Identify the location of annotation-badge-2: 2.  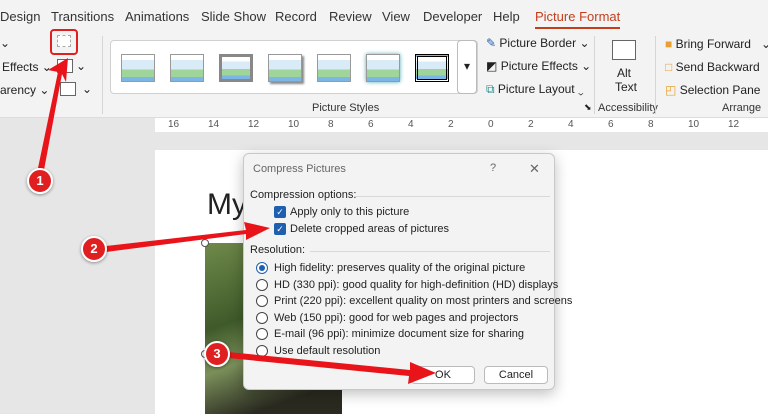
(94, 249).